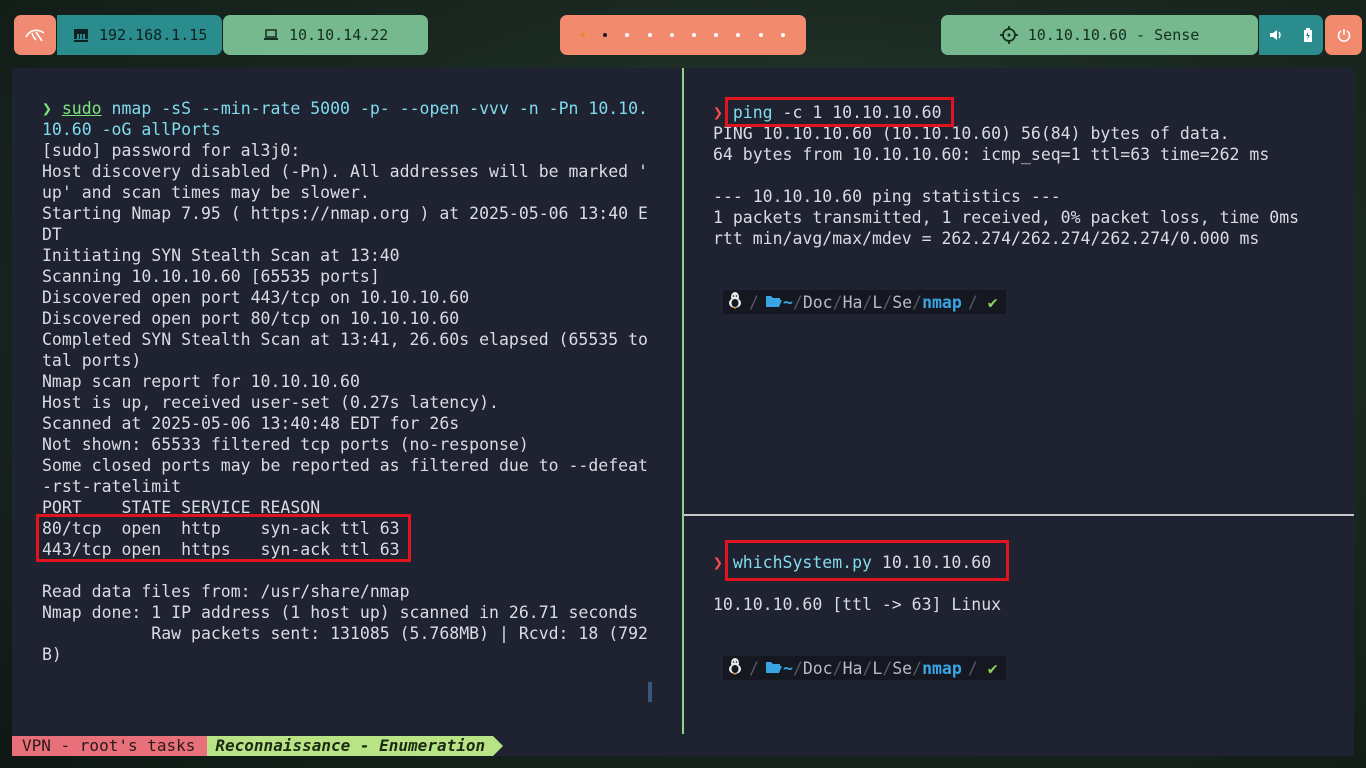 The height and width of the screenshot is (768, 1366). Describe the element at coordinates (223, 538) in the screenshot. I see `open-ports-highlight` at that location.